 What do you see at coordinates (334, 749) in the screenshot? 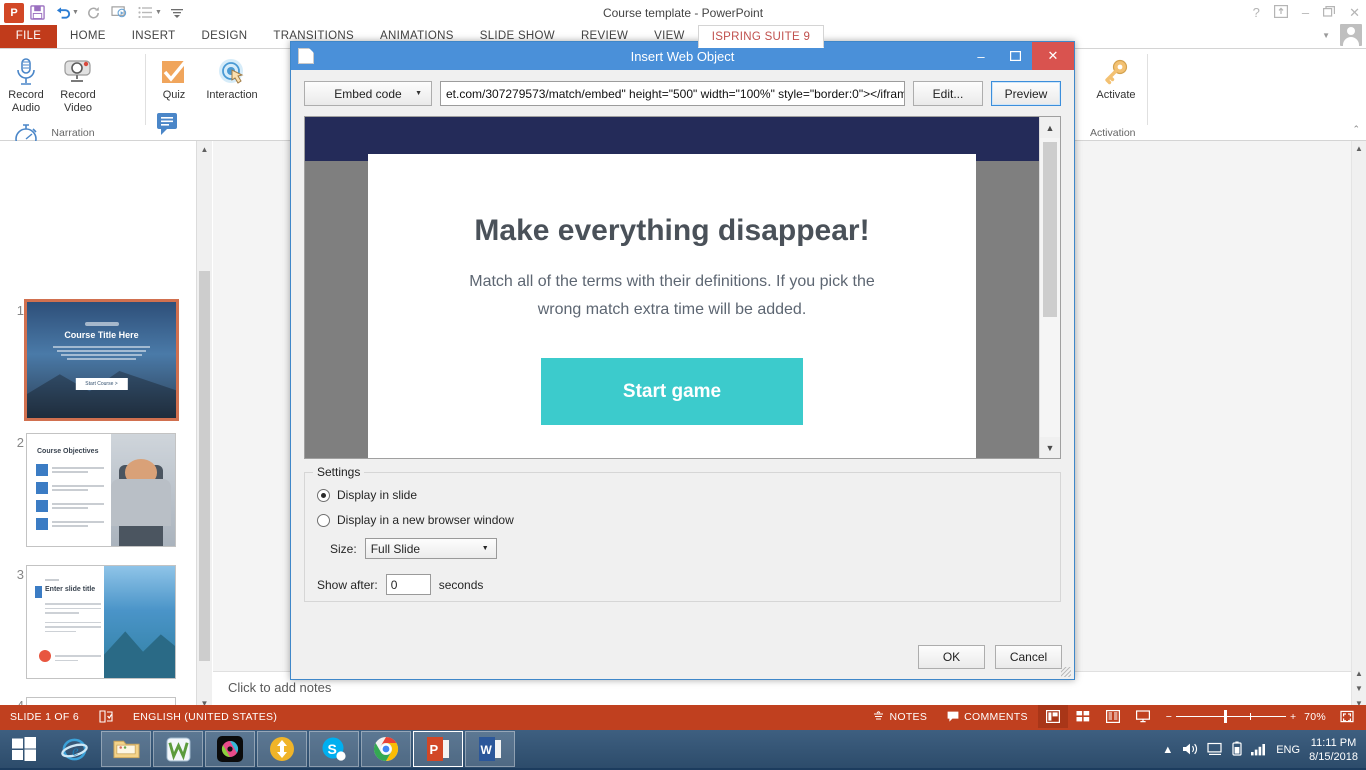
I see `skype-icon: S` at bounding box center [334, 749].